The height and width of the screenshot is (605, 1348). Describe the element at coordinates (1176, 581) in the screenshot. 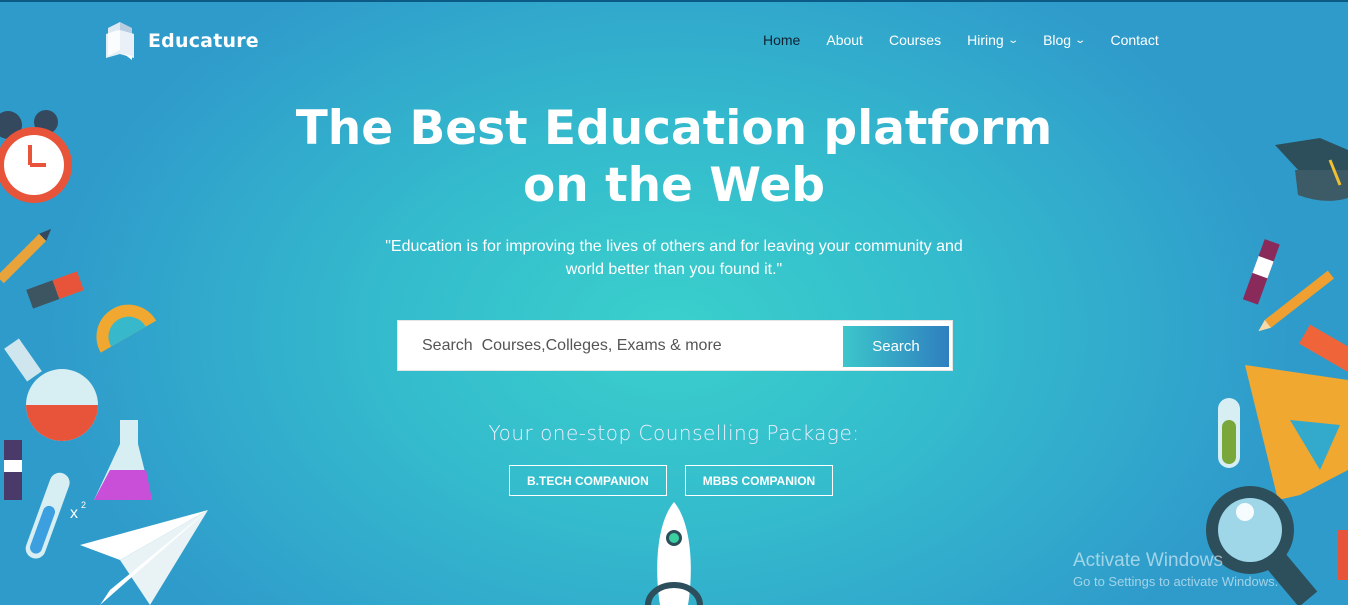

I see `watermark-subtitle: Go to Settings to activate Windows.` at that location.